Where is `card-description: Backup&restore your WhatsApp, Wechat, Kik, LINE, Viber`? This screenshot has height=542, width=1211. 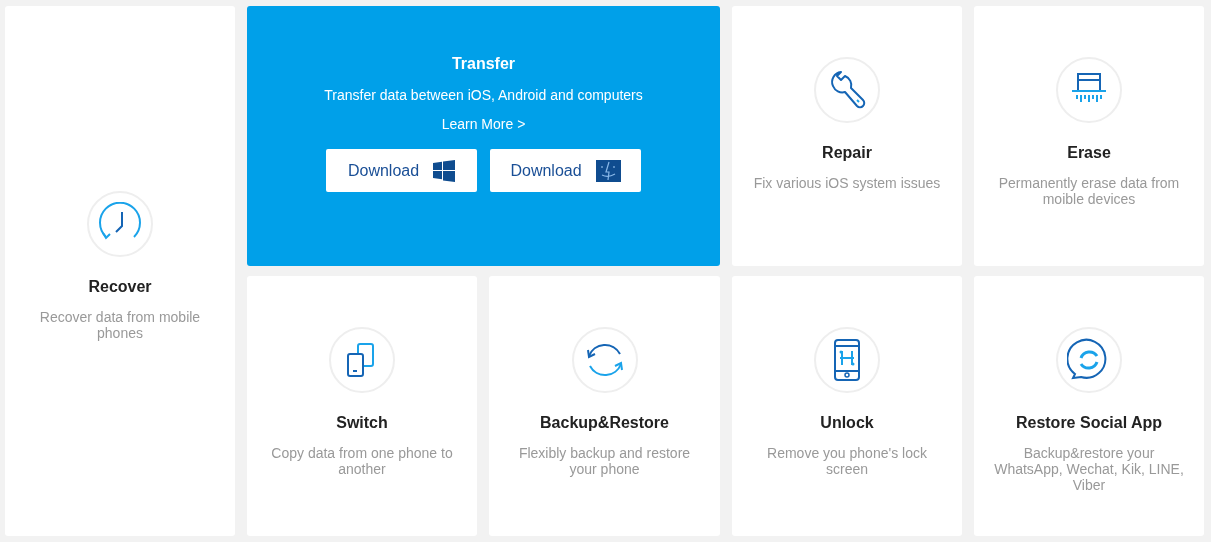
card-description: Backup&restore your WhatsApp, Wechat, Kik, LINE, Viber is located at coordinates (1089, 469).